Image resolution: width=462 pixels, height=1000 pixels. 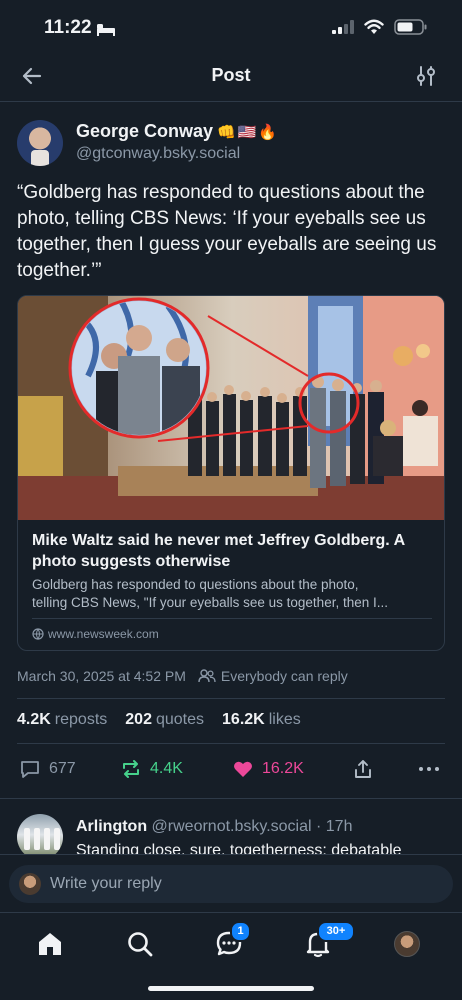 I want to click on top-nav-bar: Post, so click(x=231, y=77).